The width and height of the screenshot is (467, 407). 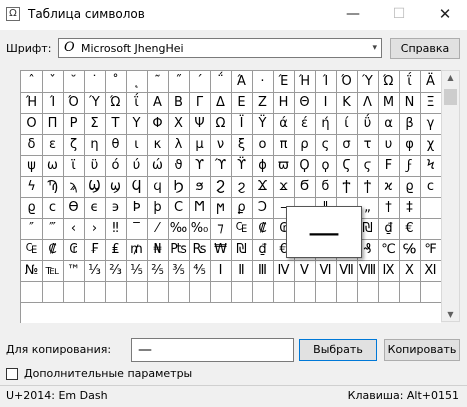 I want to click on char-cell: Ⅵ, so click(x=326, y=271).